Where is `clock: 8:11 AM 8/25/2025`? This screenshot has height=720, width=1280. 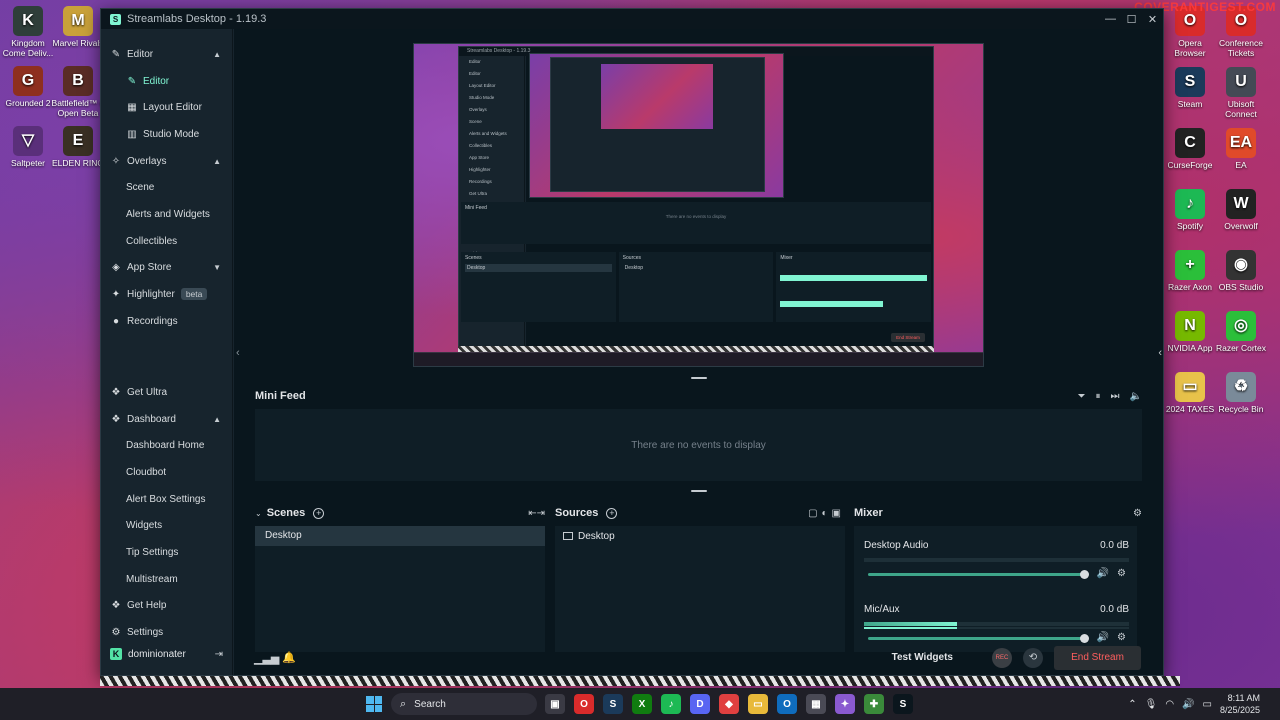
clock: 8:11 AM 8/25/2025 is located at coordinates (1240, 704).